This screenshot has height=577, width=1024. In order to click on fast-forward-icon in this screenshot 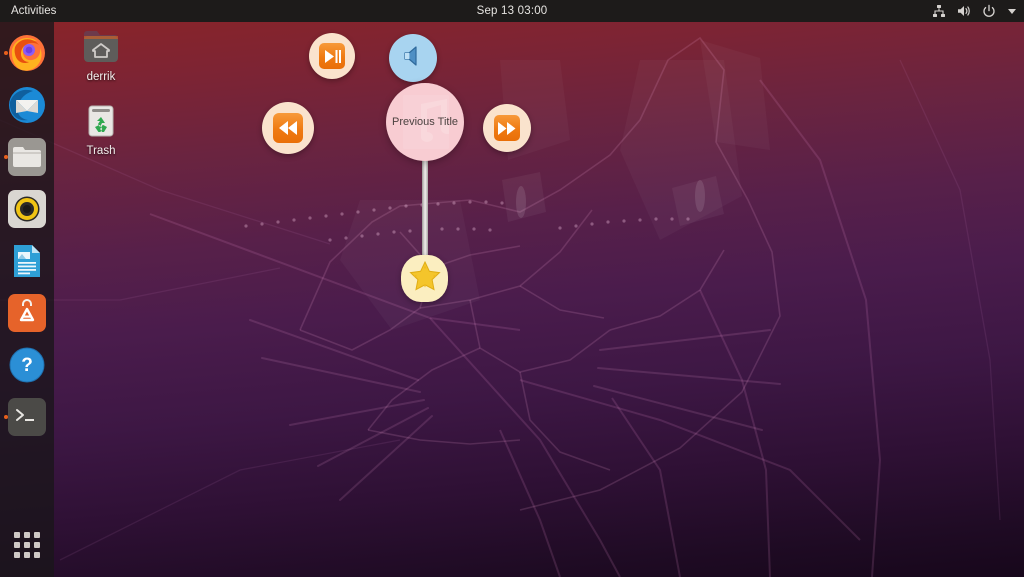, I will do `click(507, 128)`.